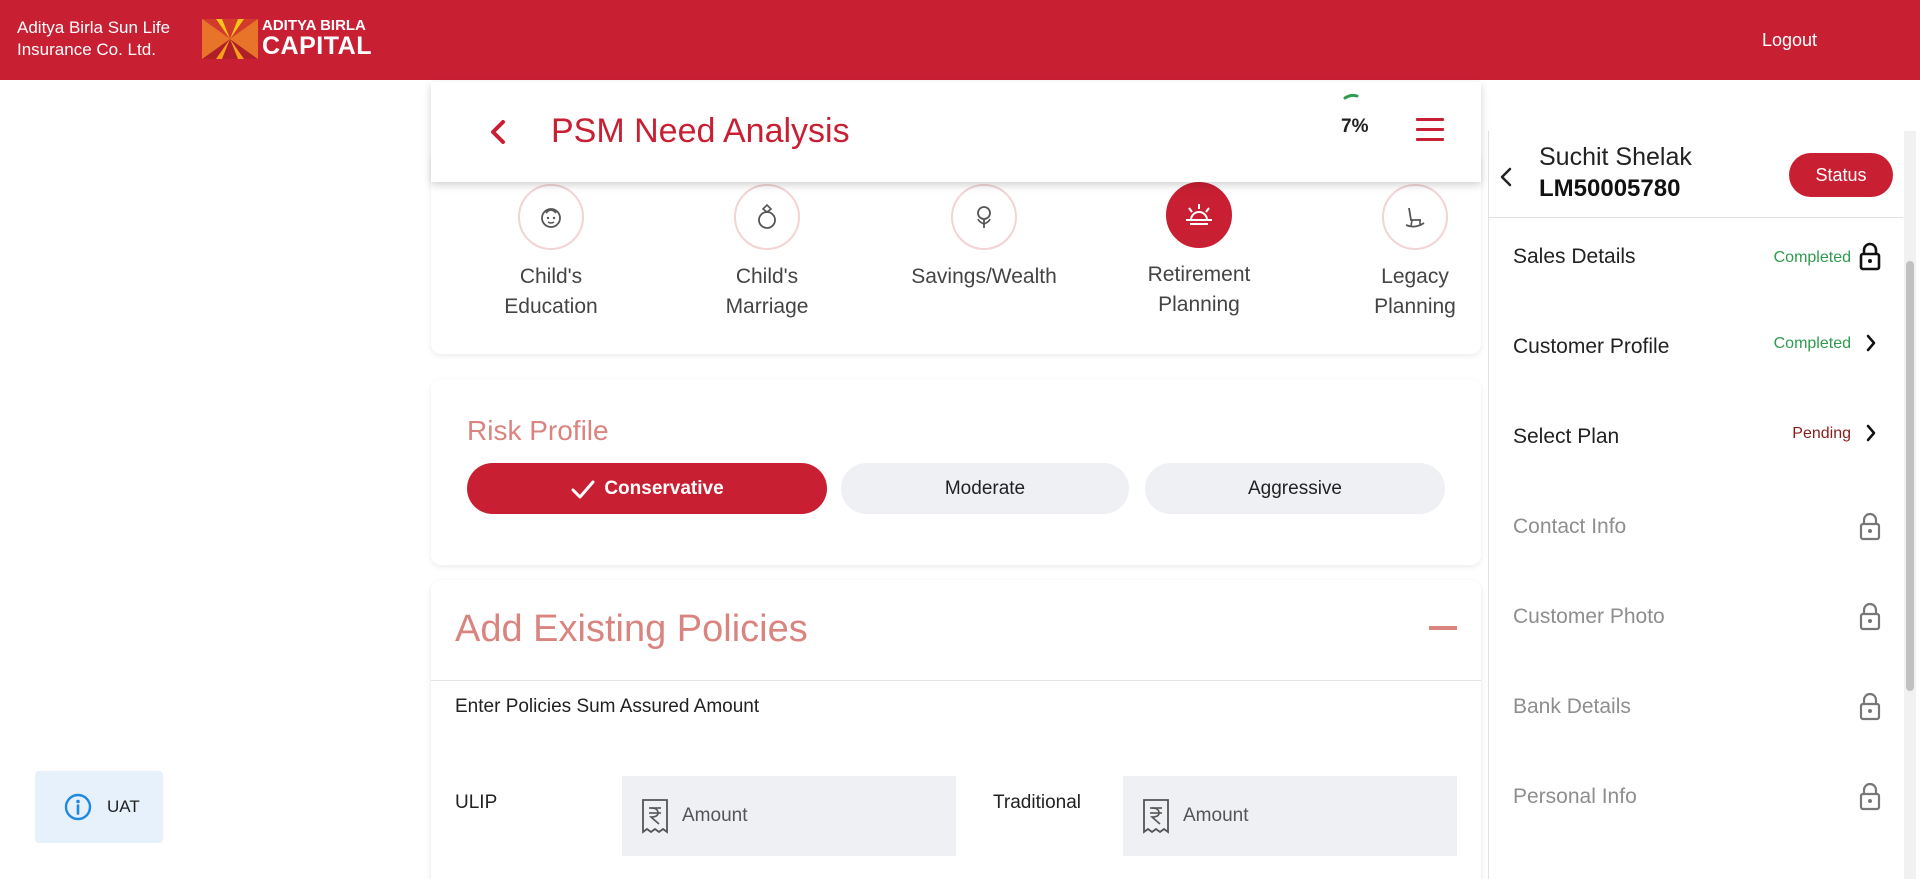 This screenshot has width=1920, height=879. What do you see at coordinates (123, 806) in the screenshot?
I see `environment-label: UAT` at bounding box center [123, 806].